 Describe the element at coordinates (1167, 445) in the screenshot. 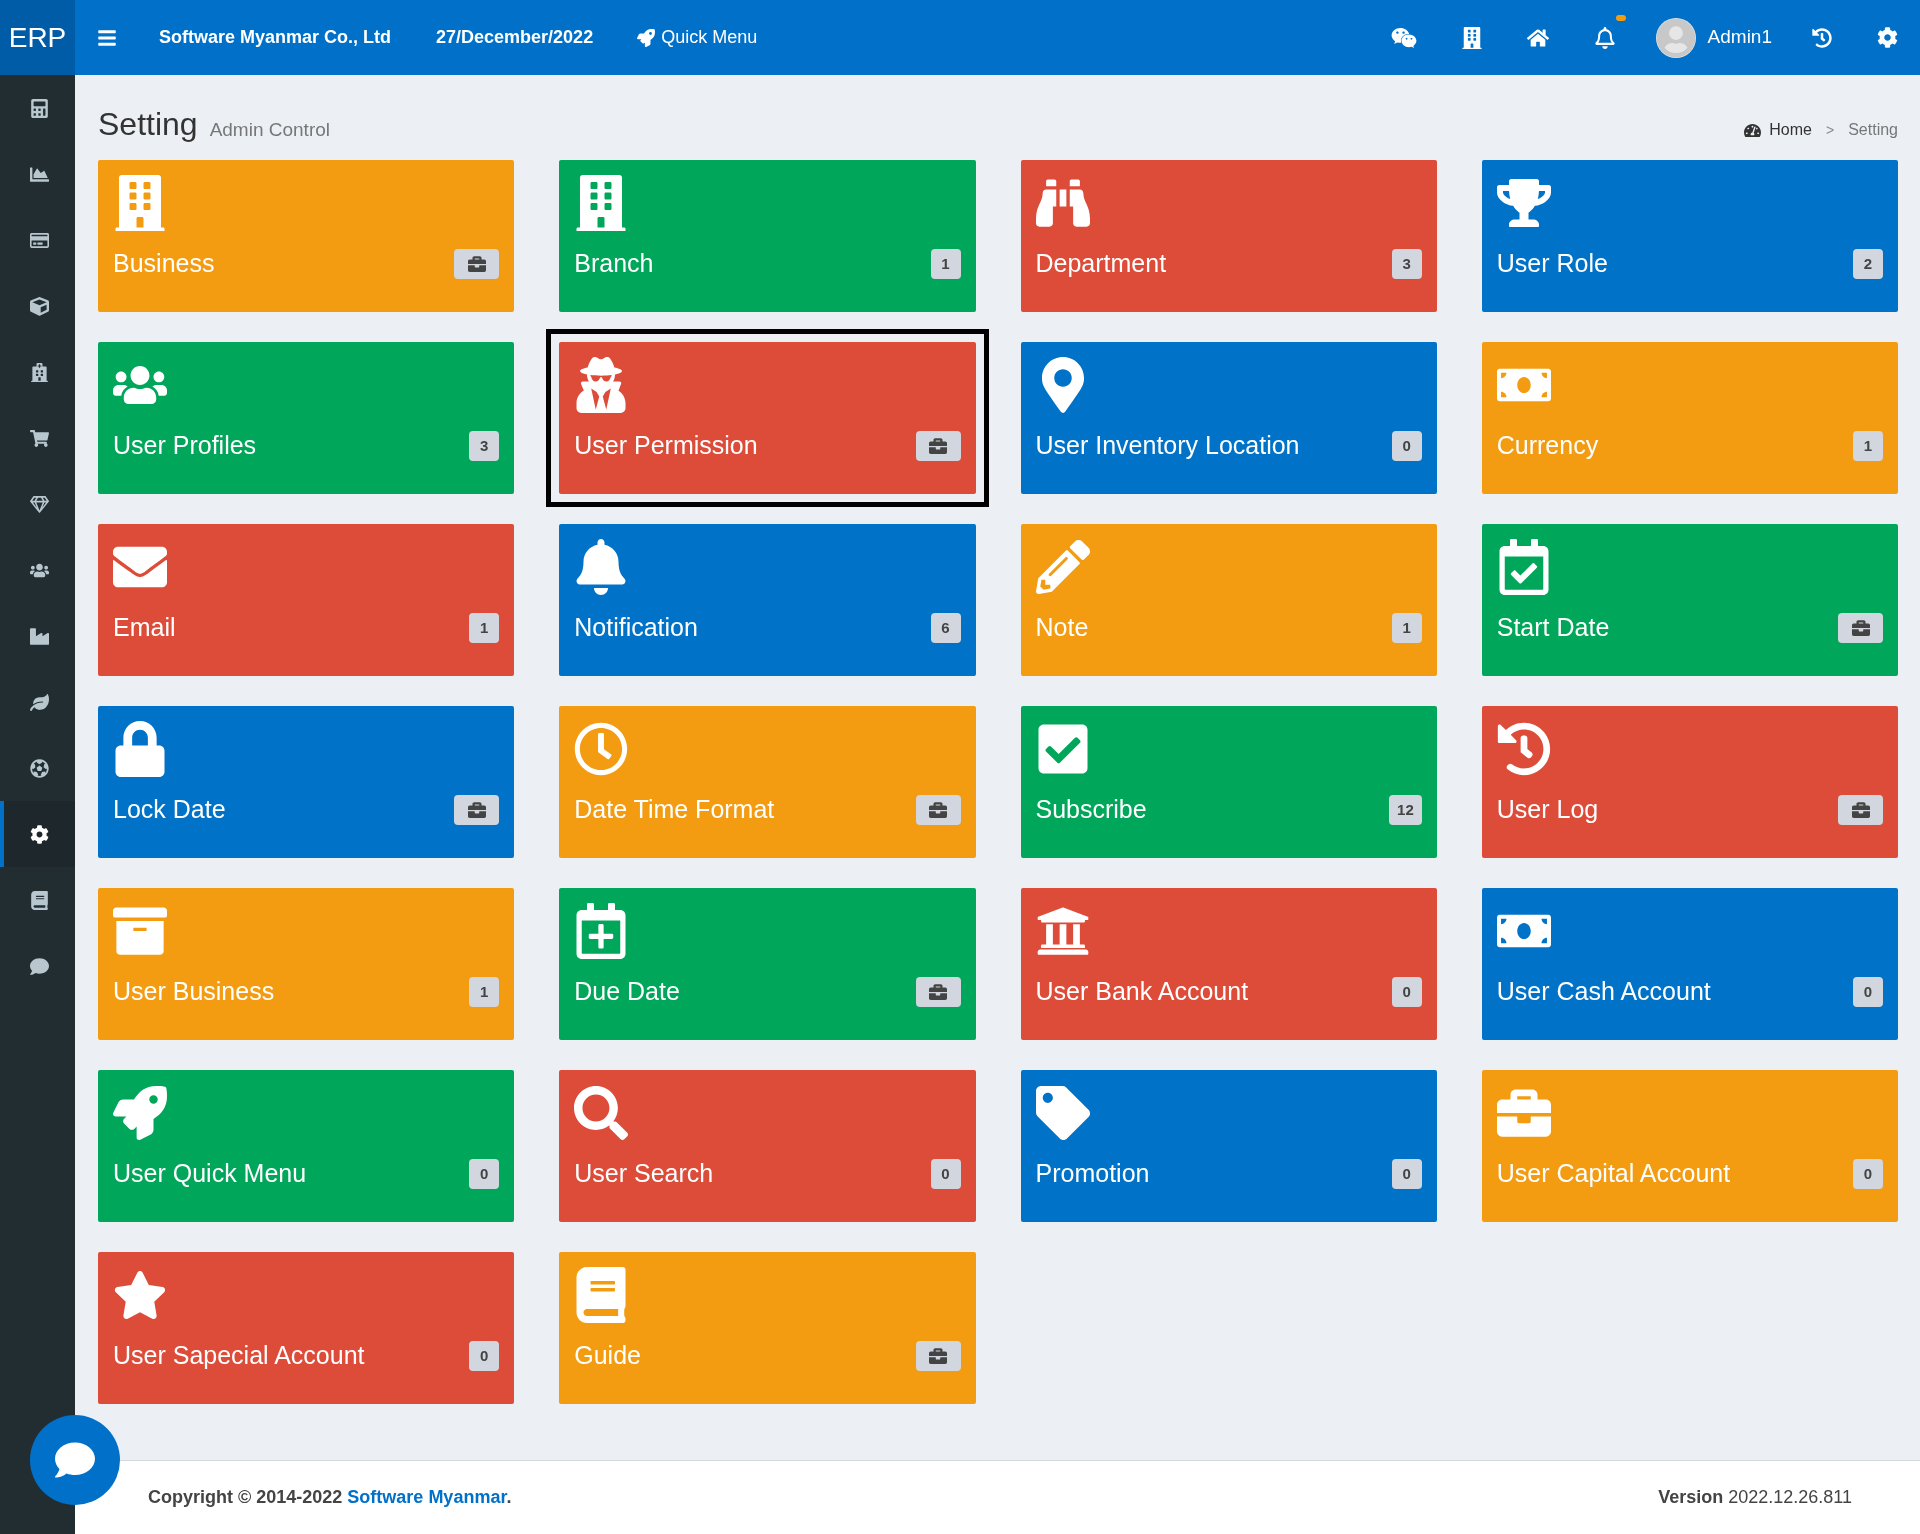

I see `tile-label: User Inventory Location` at that location.